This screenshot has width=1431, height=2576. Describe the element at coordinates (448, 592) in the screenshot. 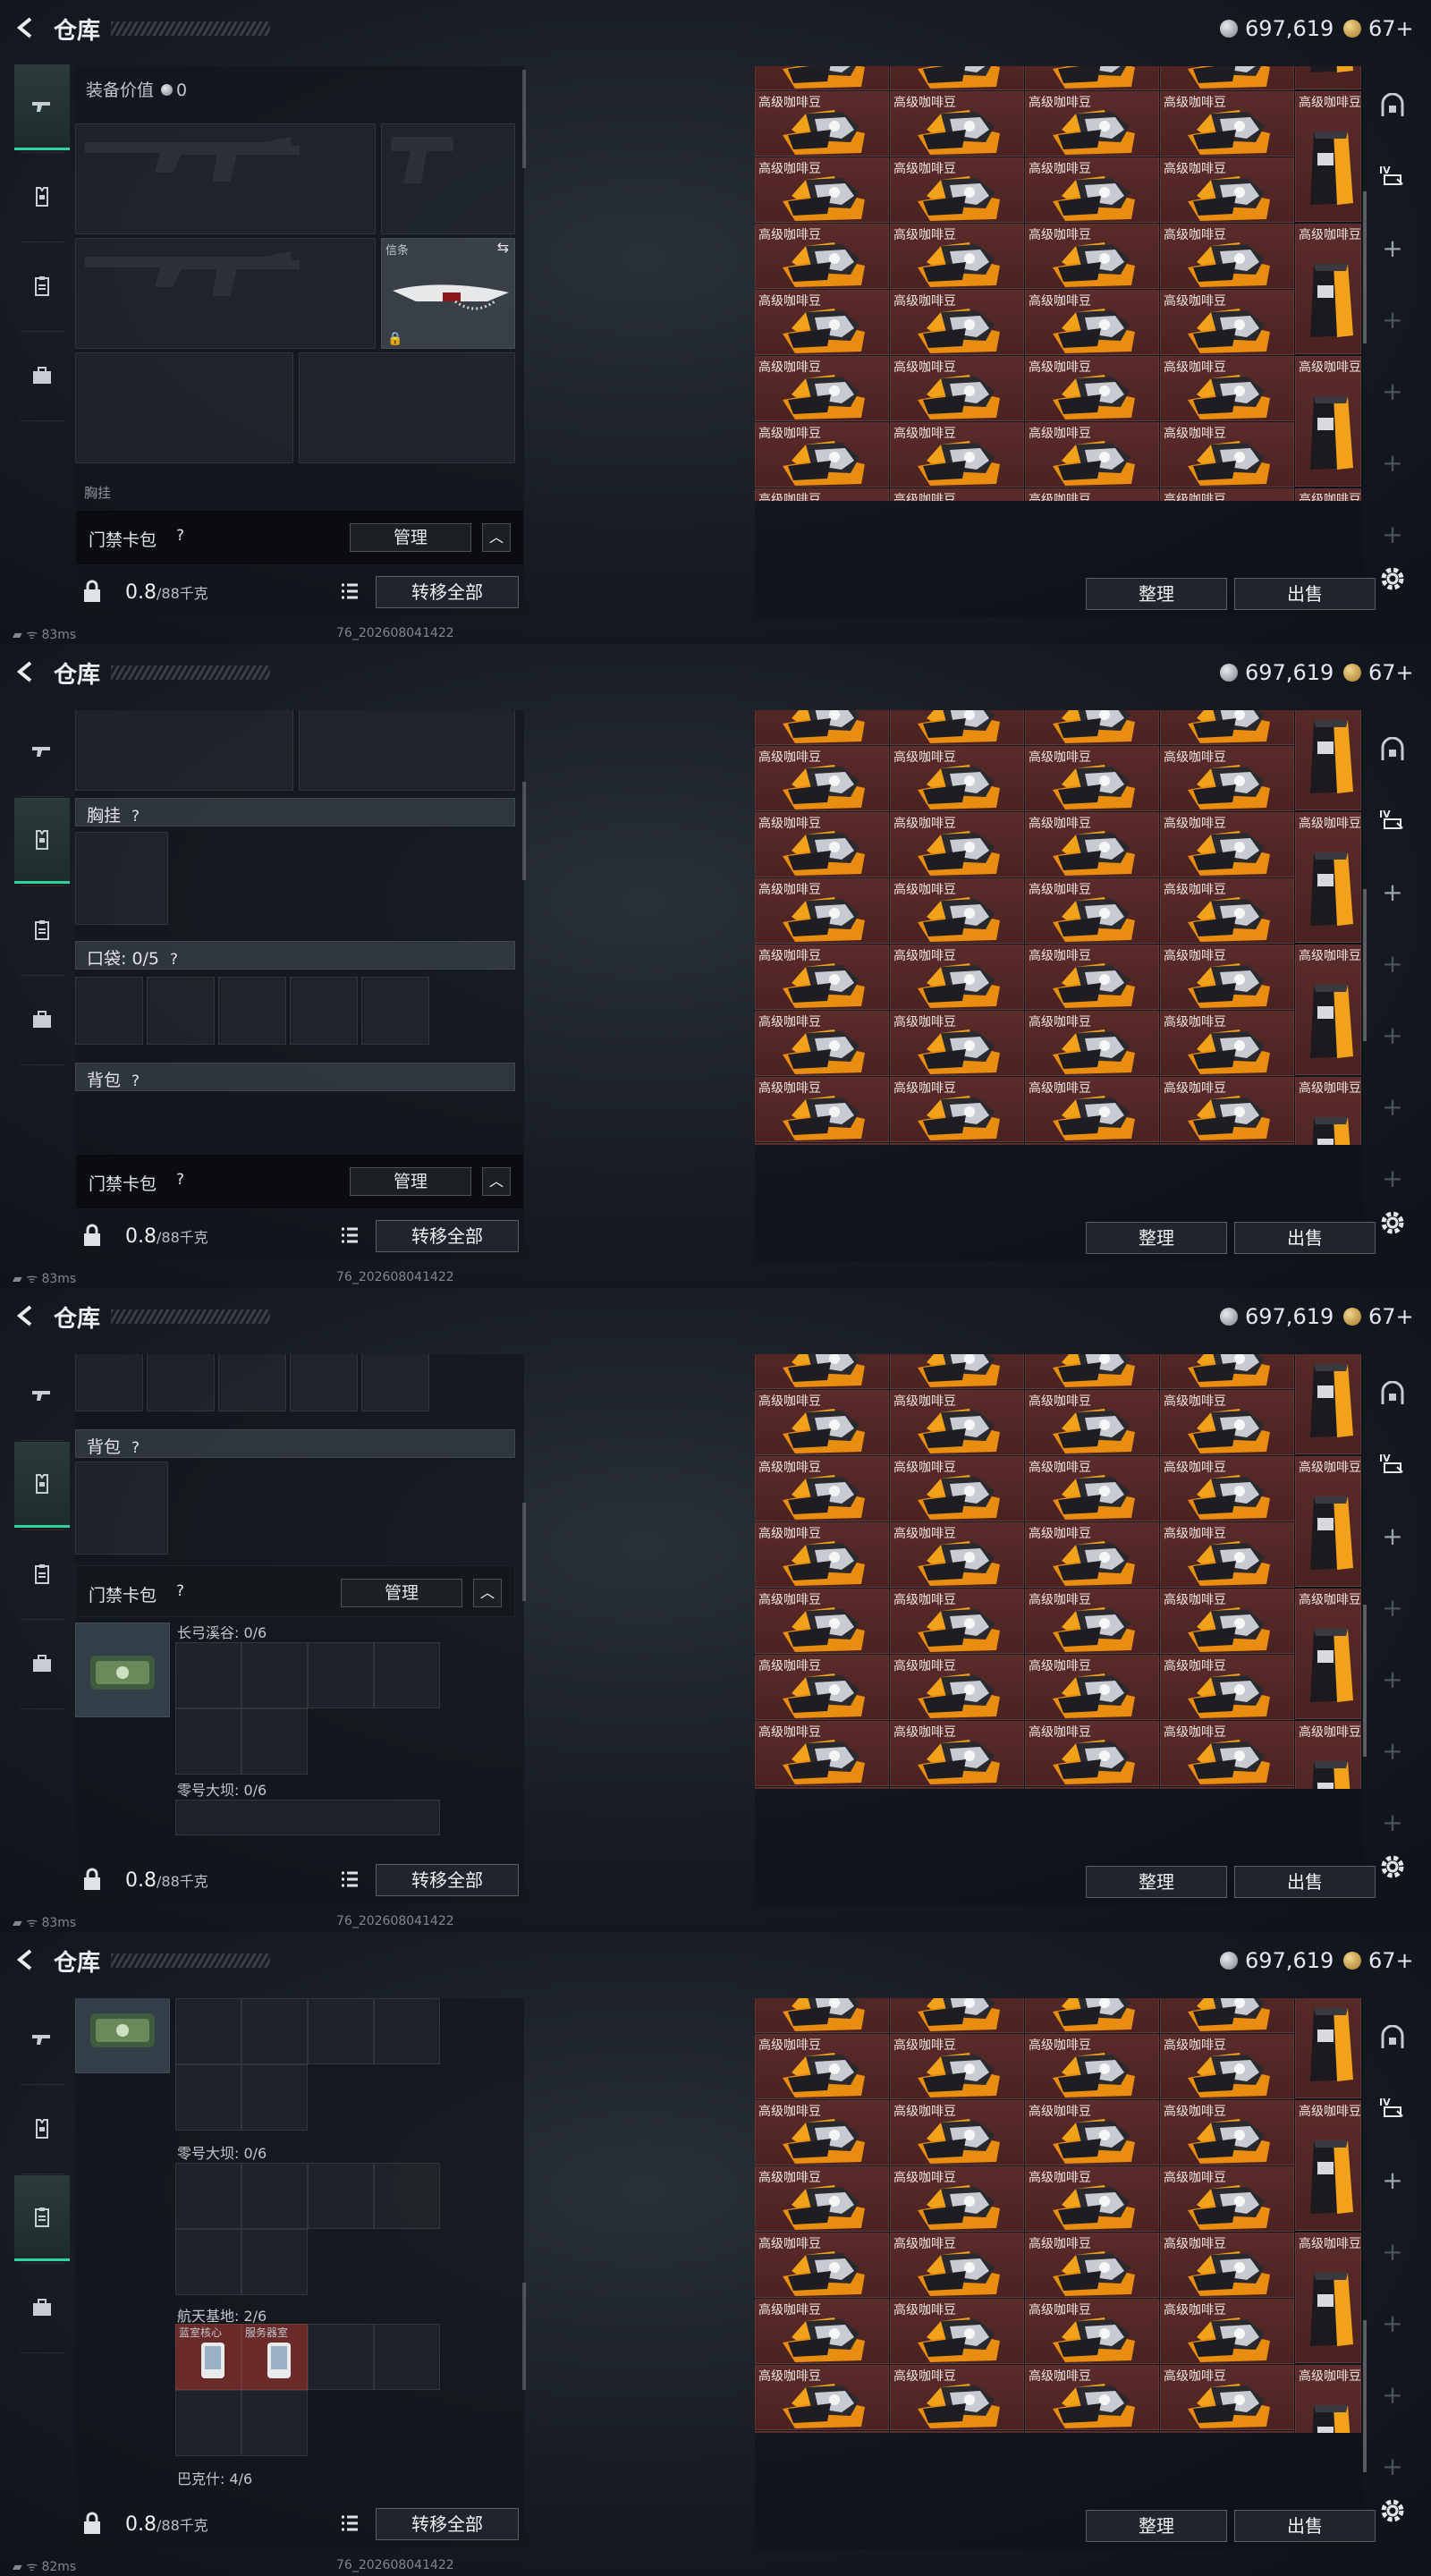

I see `transfer-all-button: 转移全部` at that location.